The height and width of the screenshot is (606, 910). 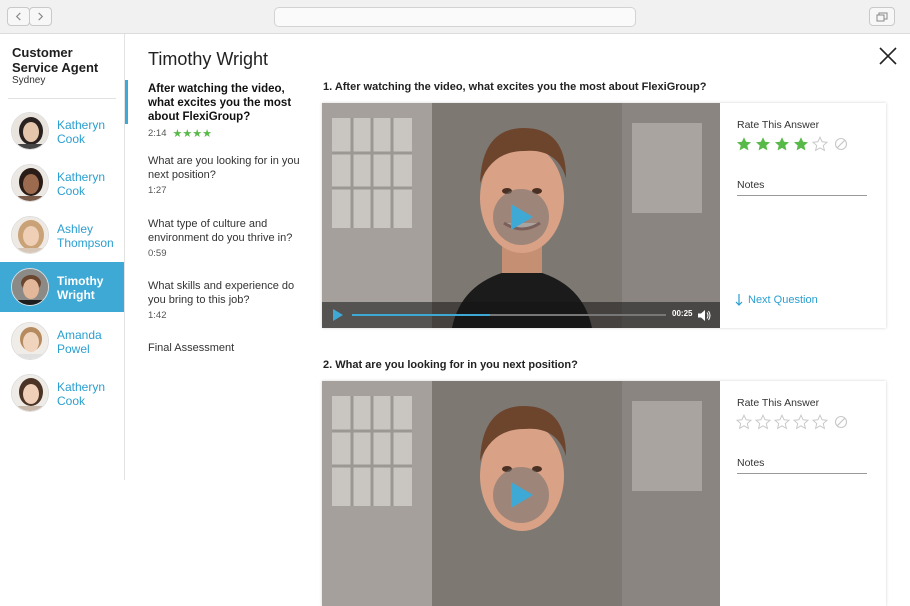 I want to click on progress-fill, so click(x=421, y=315).